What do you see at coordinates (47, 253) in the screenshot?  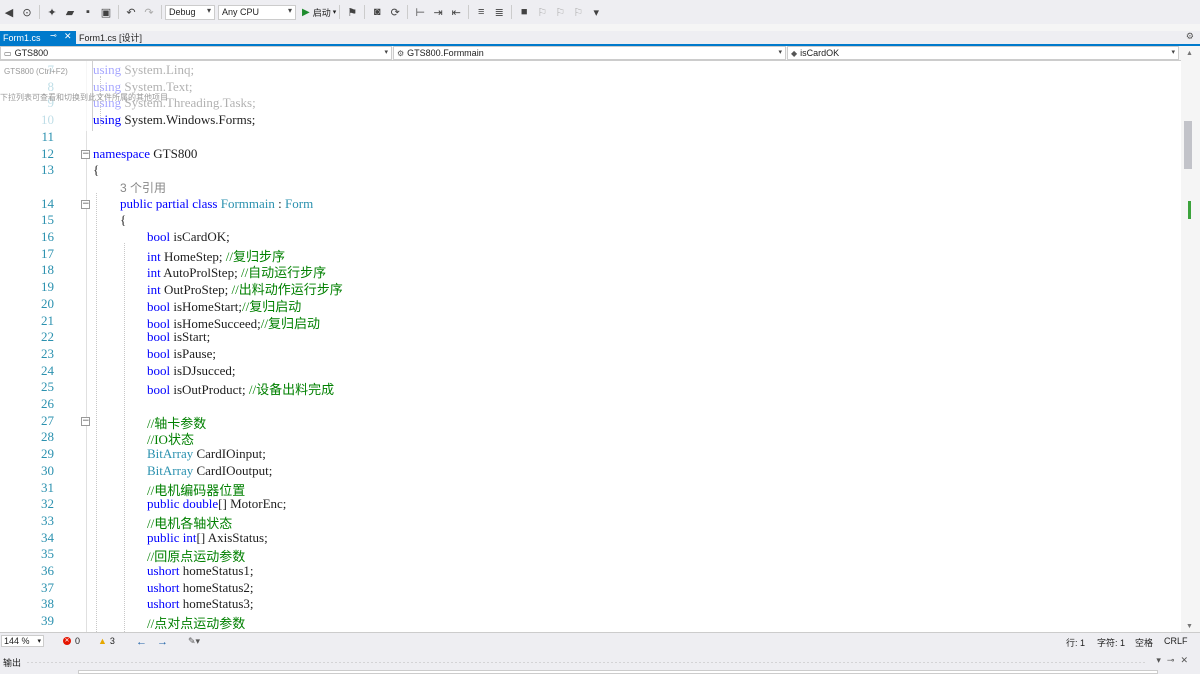 I see `line-number: 17` at bounding box center [47, 253].